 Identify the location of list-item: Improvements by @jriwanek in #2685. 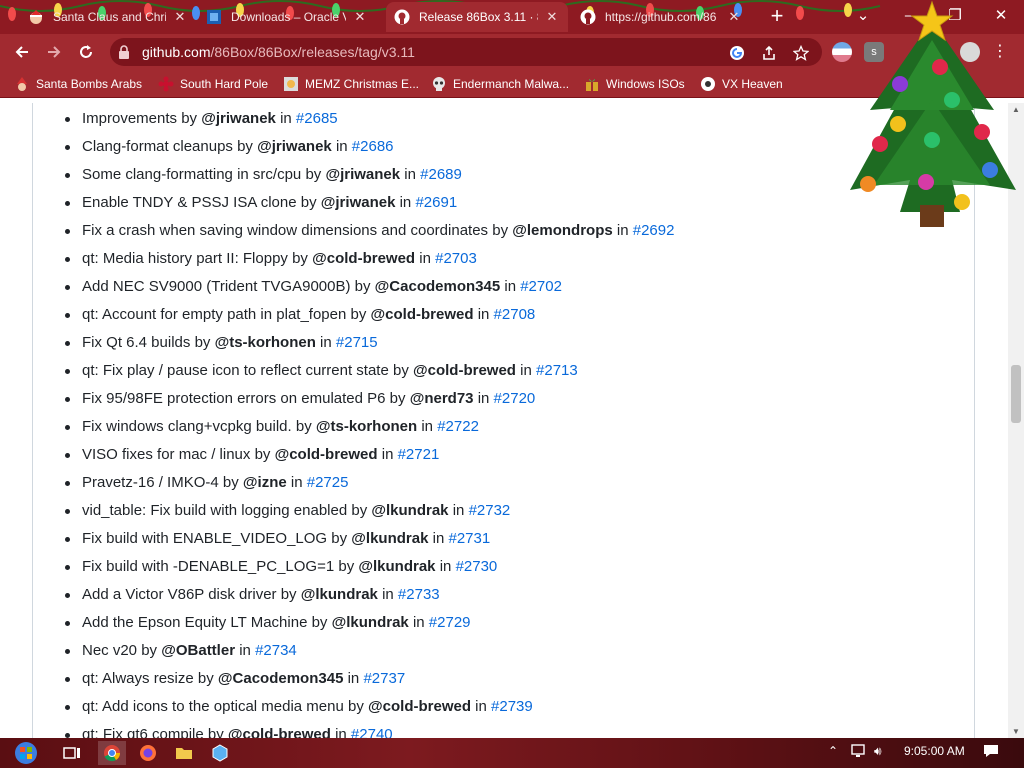
(201, 119).